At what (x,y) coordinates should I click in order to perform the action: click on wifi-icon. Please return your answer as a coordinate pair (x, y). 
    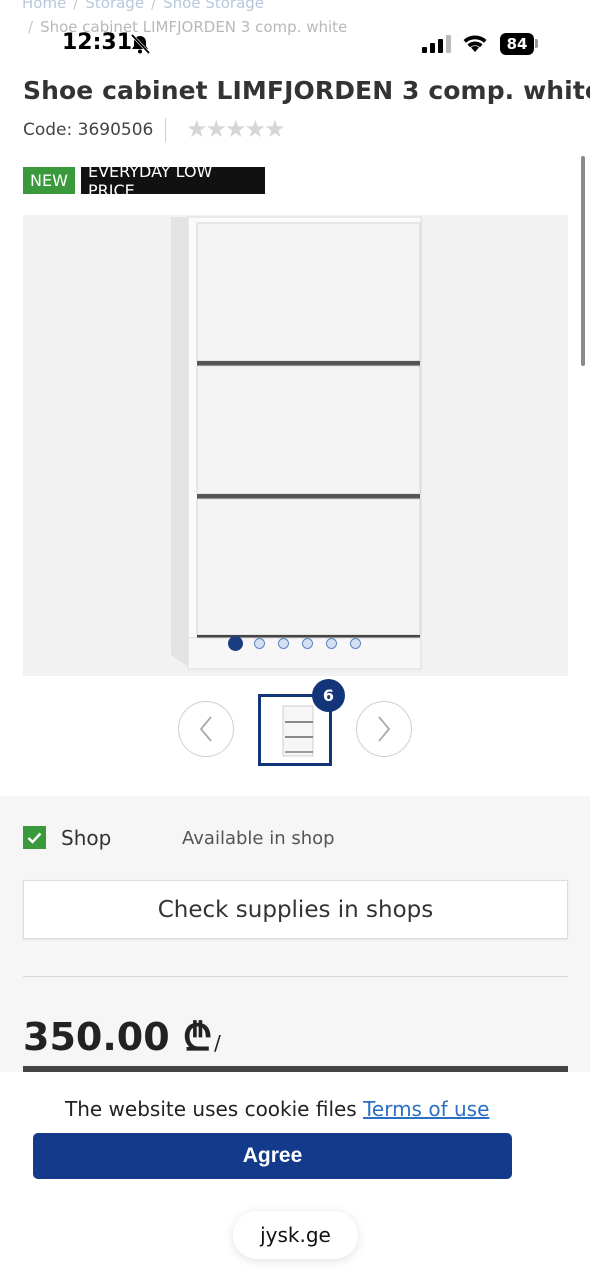
    Looking at the image, I should click on (475, 43).